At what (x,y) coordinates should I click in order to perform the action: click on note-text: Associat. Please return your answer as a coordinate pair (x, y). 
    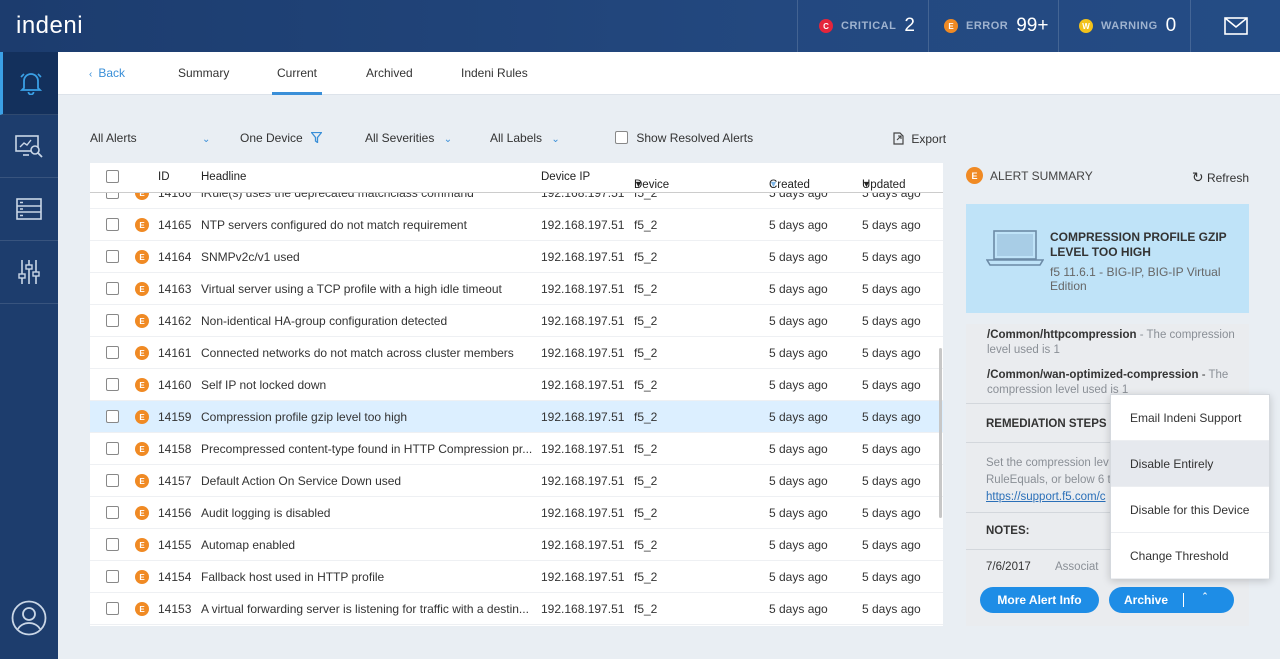
    Looking at the image, I should click on (1077, 567).